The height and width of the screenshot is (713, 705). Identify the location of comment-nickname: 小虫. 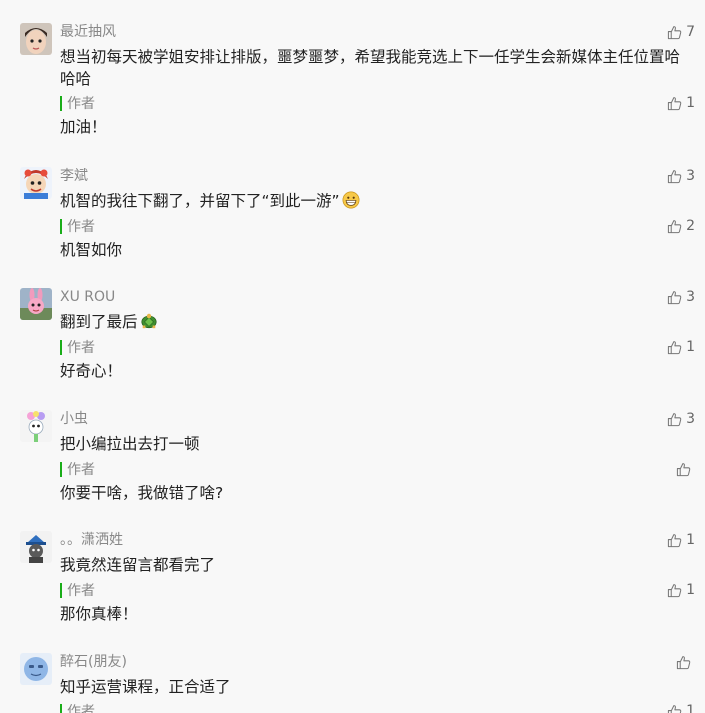
(74, 419).